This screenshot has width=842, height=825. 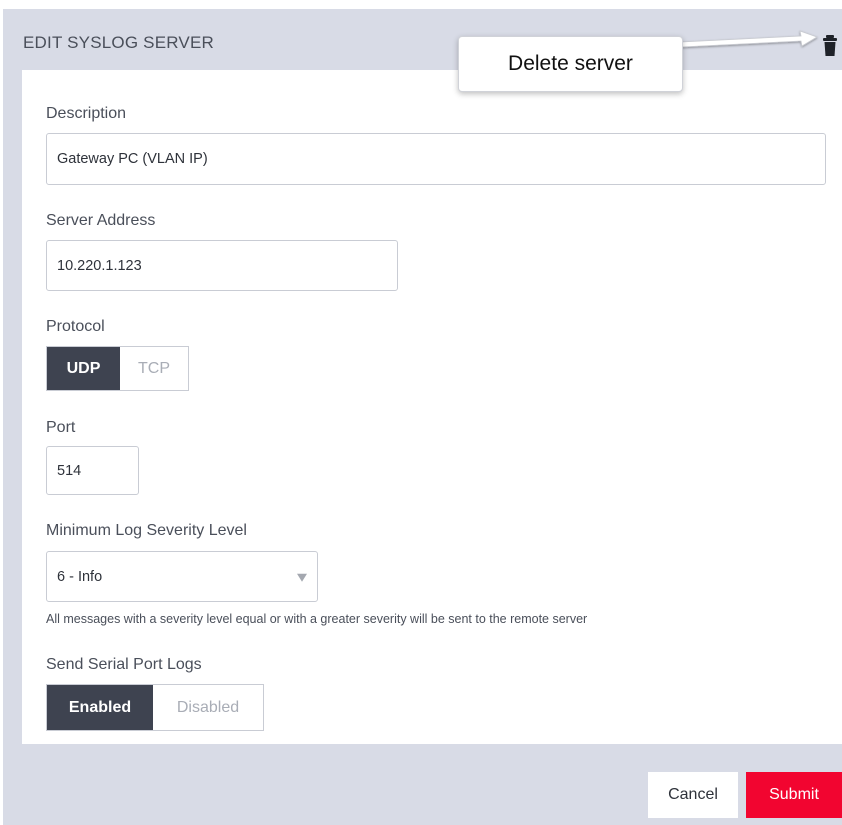 I want to click on severity-label: Minimum Log Severity Level, so click(x=146, y=530).